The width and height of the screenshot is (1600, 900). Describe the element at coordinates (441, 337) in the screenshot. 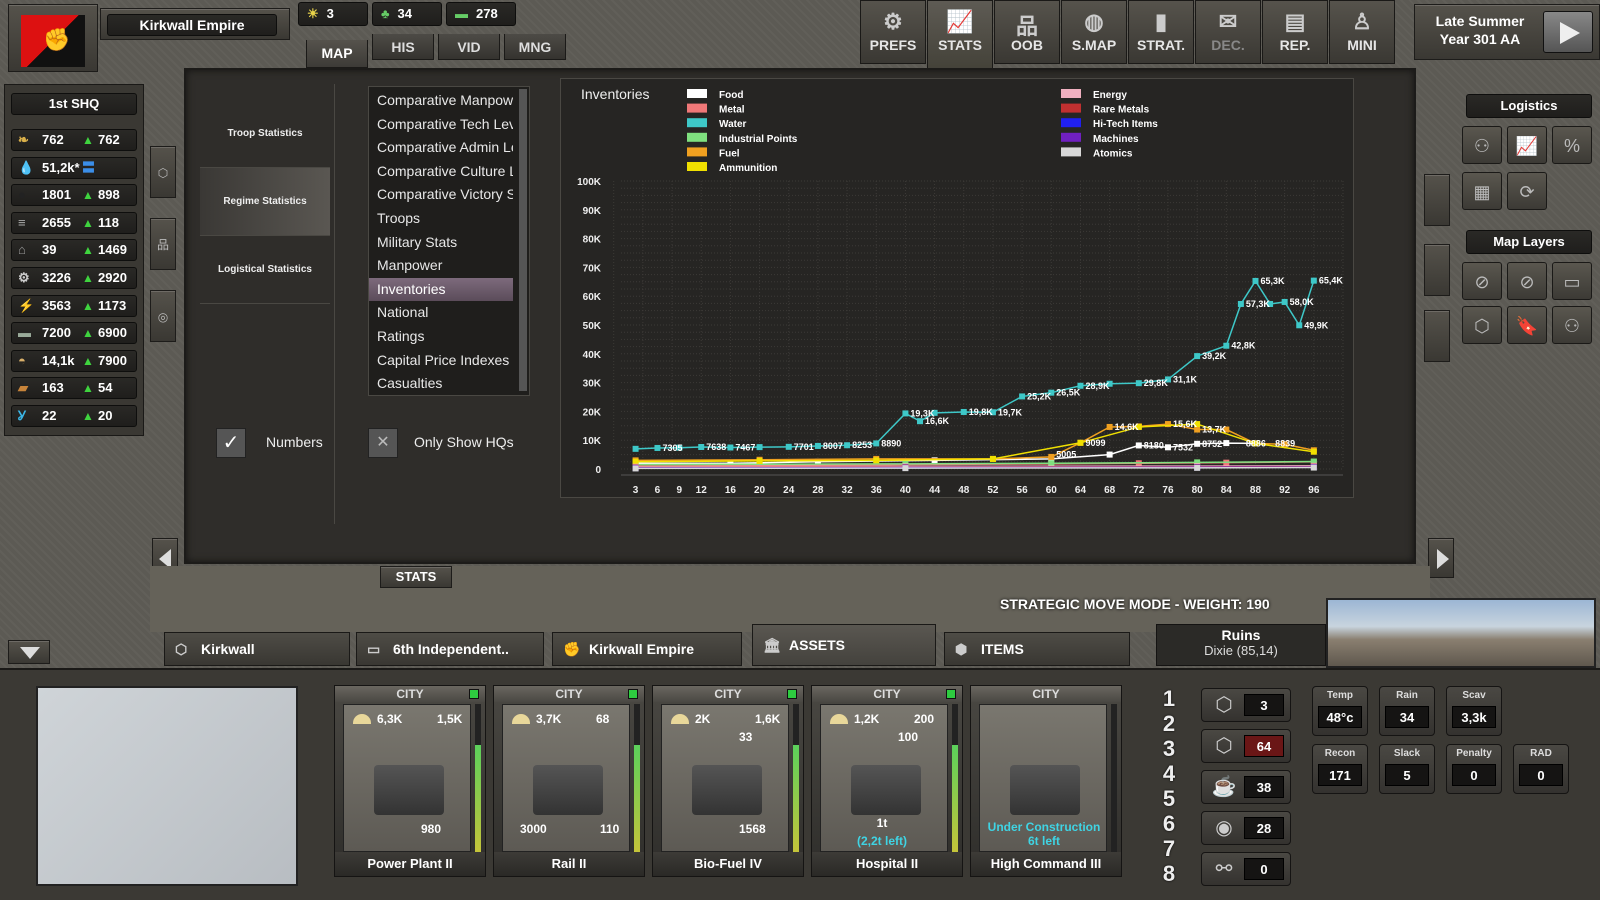

I see `menu-item: Ratings` at that location.